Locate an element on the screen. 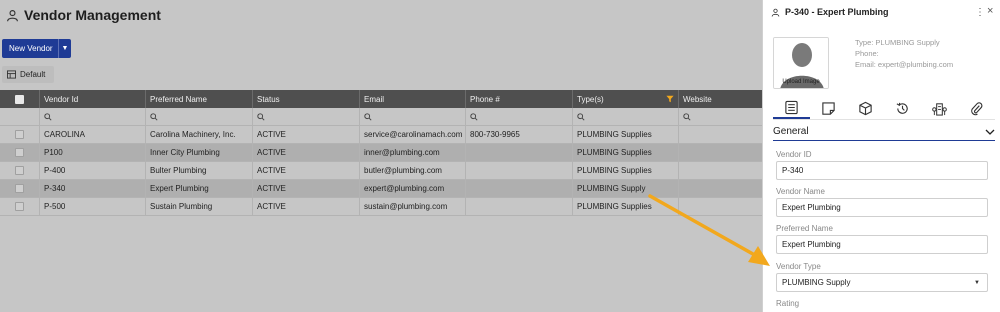 This screenshot has height=312, width=1000. tabs-divider is located at coordinates (884, 119).